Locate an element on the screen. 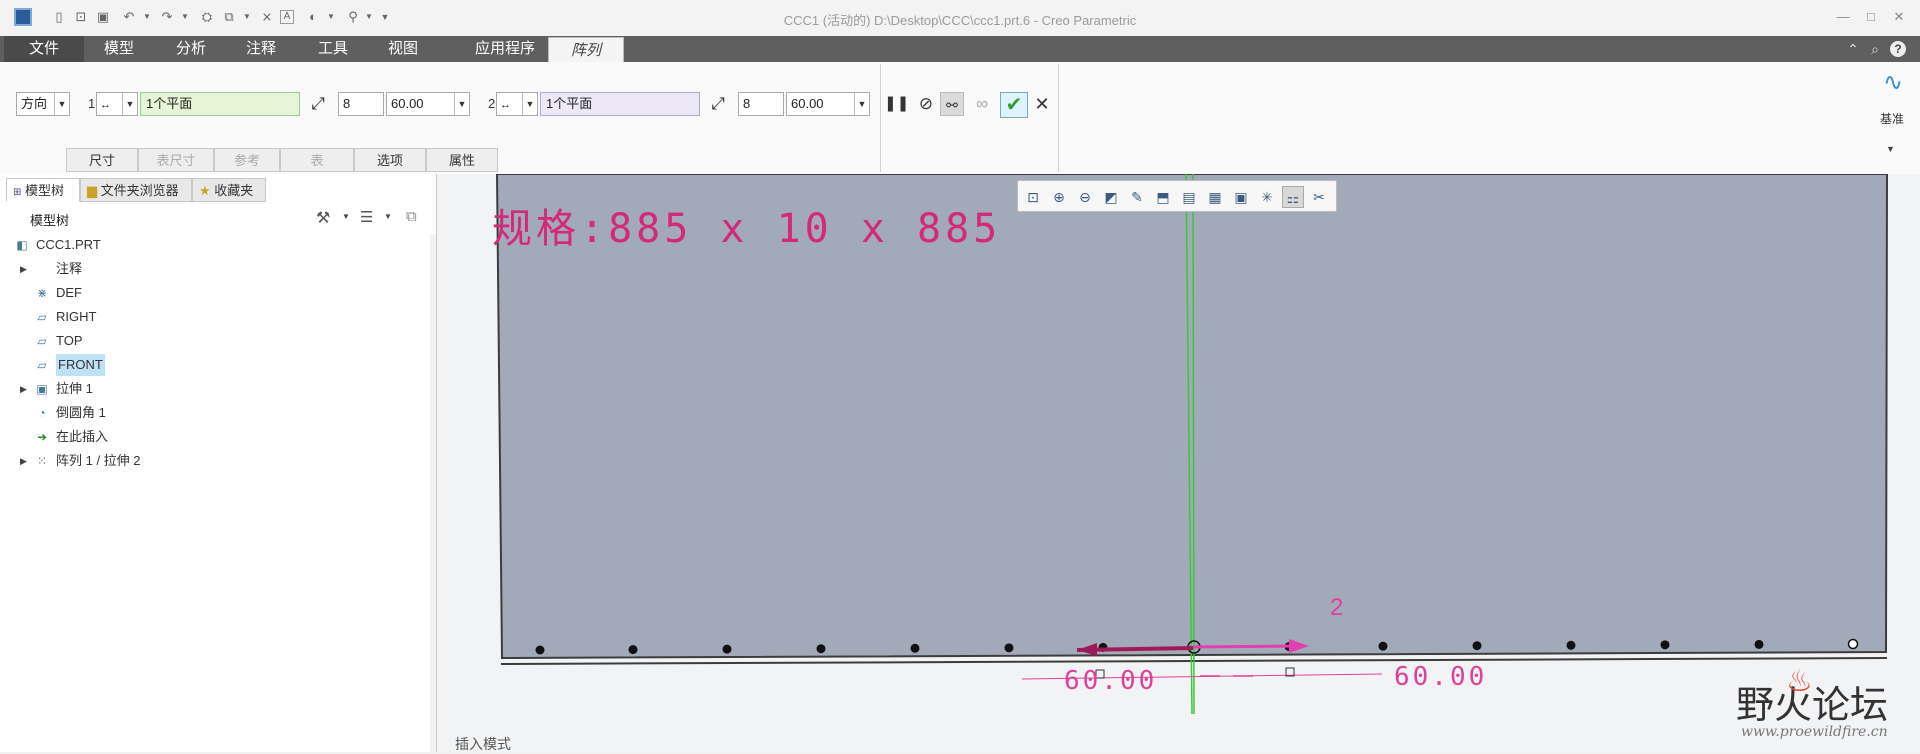 The image size is (1920, 754). dir2-direction-select: ↔ ▼ is located at coordinates (517, 104).